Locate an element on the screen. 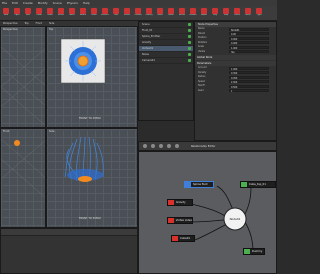 The image size is (320, 274). toolbar-button-vortex: Vortex is located at coordinates (182, 13).